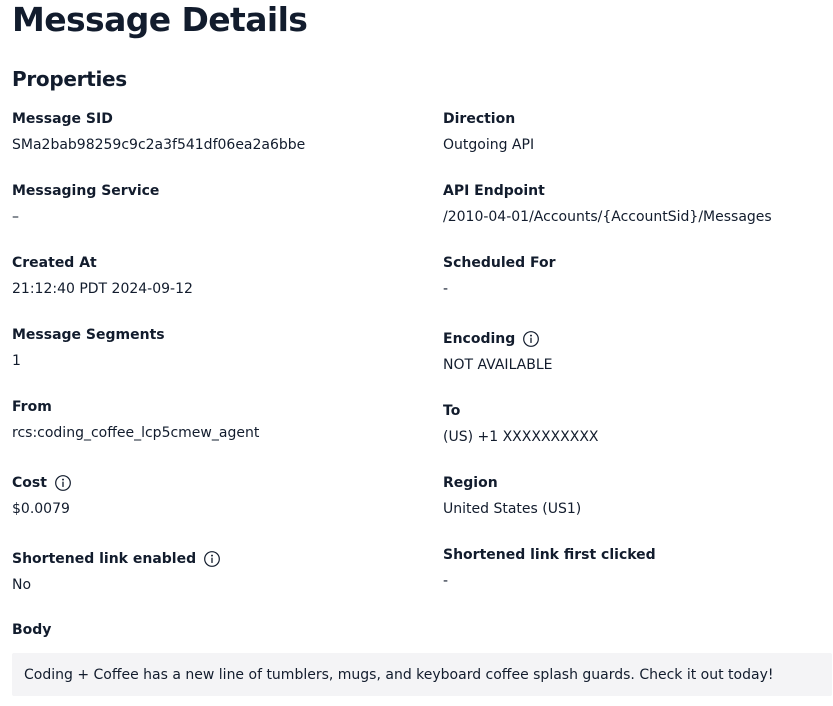 Image resolution: width=833 pixels, height=706 pixels. Describe the element at coordinates (635, 496) in the screenshot. I see `field-region: Region United States (US1)` at that location.